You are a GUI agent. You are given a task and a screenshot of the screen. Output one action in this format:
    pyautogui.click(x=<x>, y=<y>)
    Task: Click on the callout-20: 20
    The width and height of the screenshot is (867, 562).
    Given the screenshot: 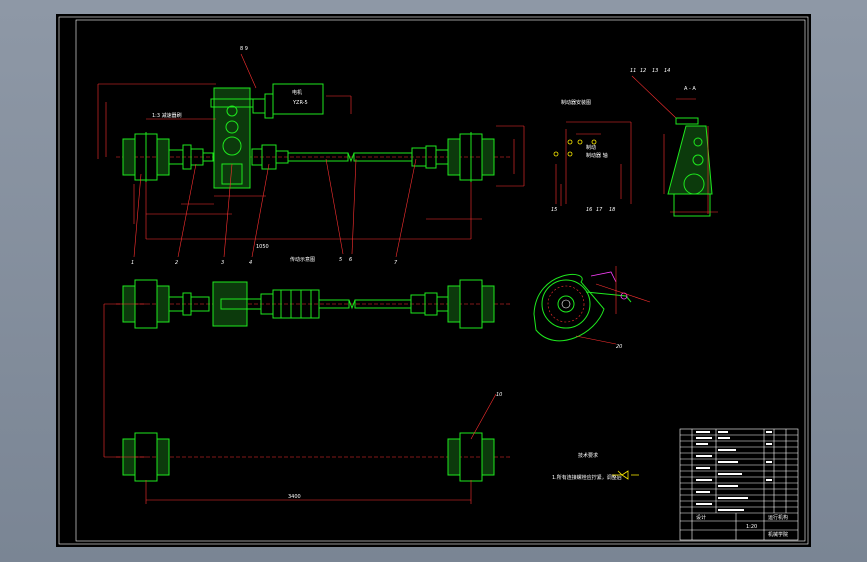 What is the action you would take?
    pyautogui.click(x=619, y=347)
    